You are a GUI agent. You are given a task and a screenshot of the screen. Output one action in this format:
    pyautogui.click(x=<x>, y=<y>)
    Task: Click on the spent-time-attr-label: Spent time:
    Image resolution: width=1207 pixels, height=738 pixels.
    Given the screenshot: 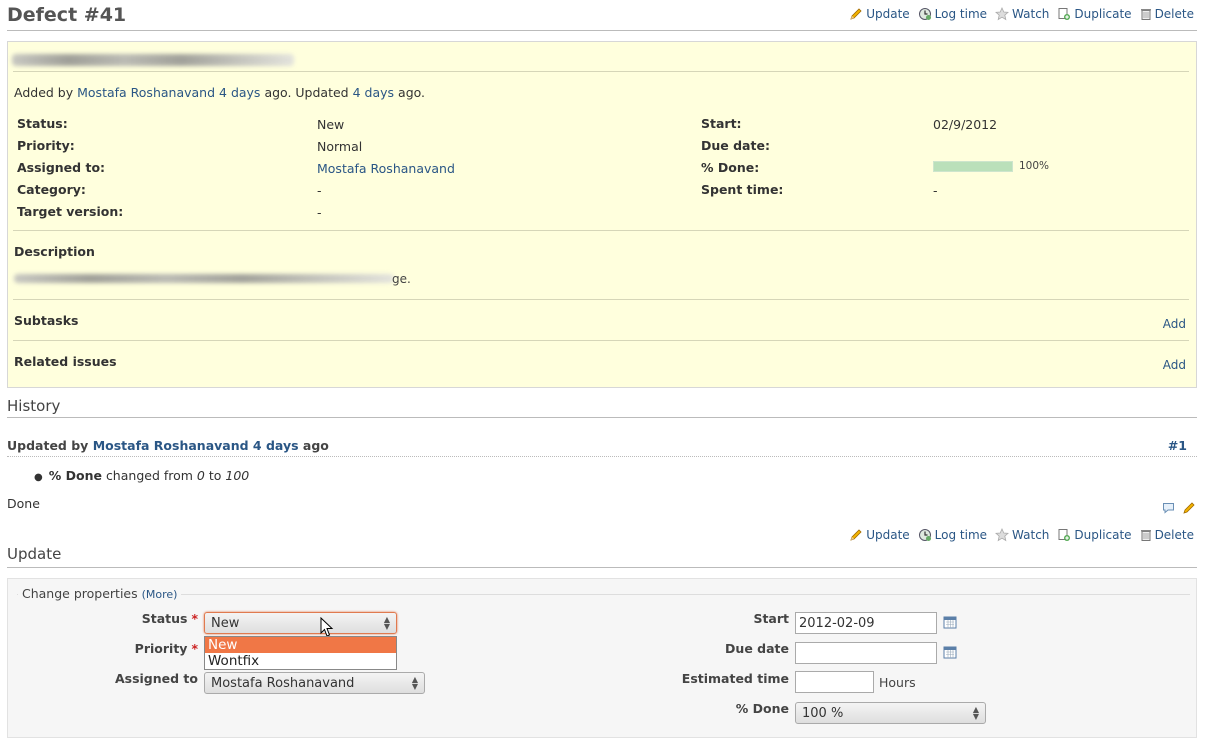 What is the action you would take?
    pyautogui.click(x=742, y=189)
    